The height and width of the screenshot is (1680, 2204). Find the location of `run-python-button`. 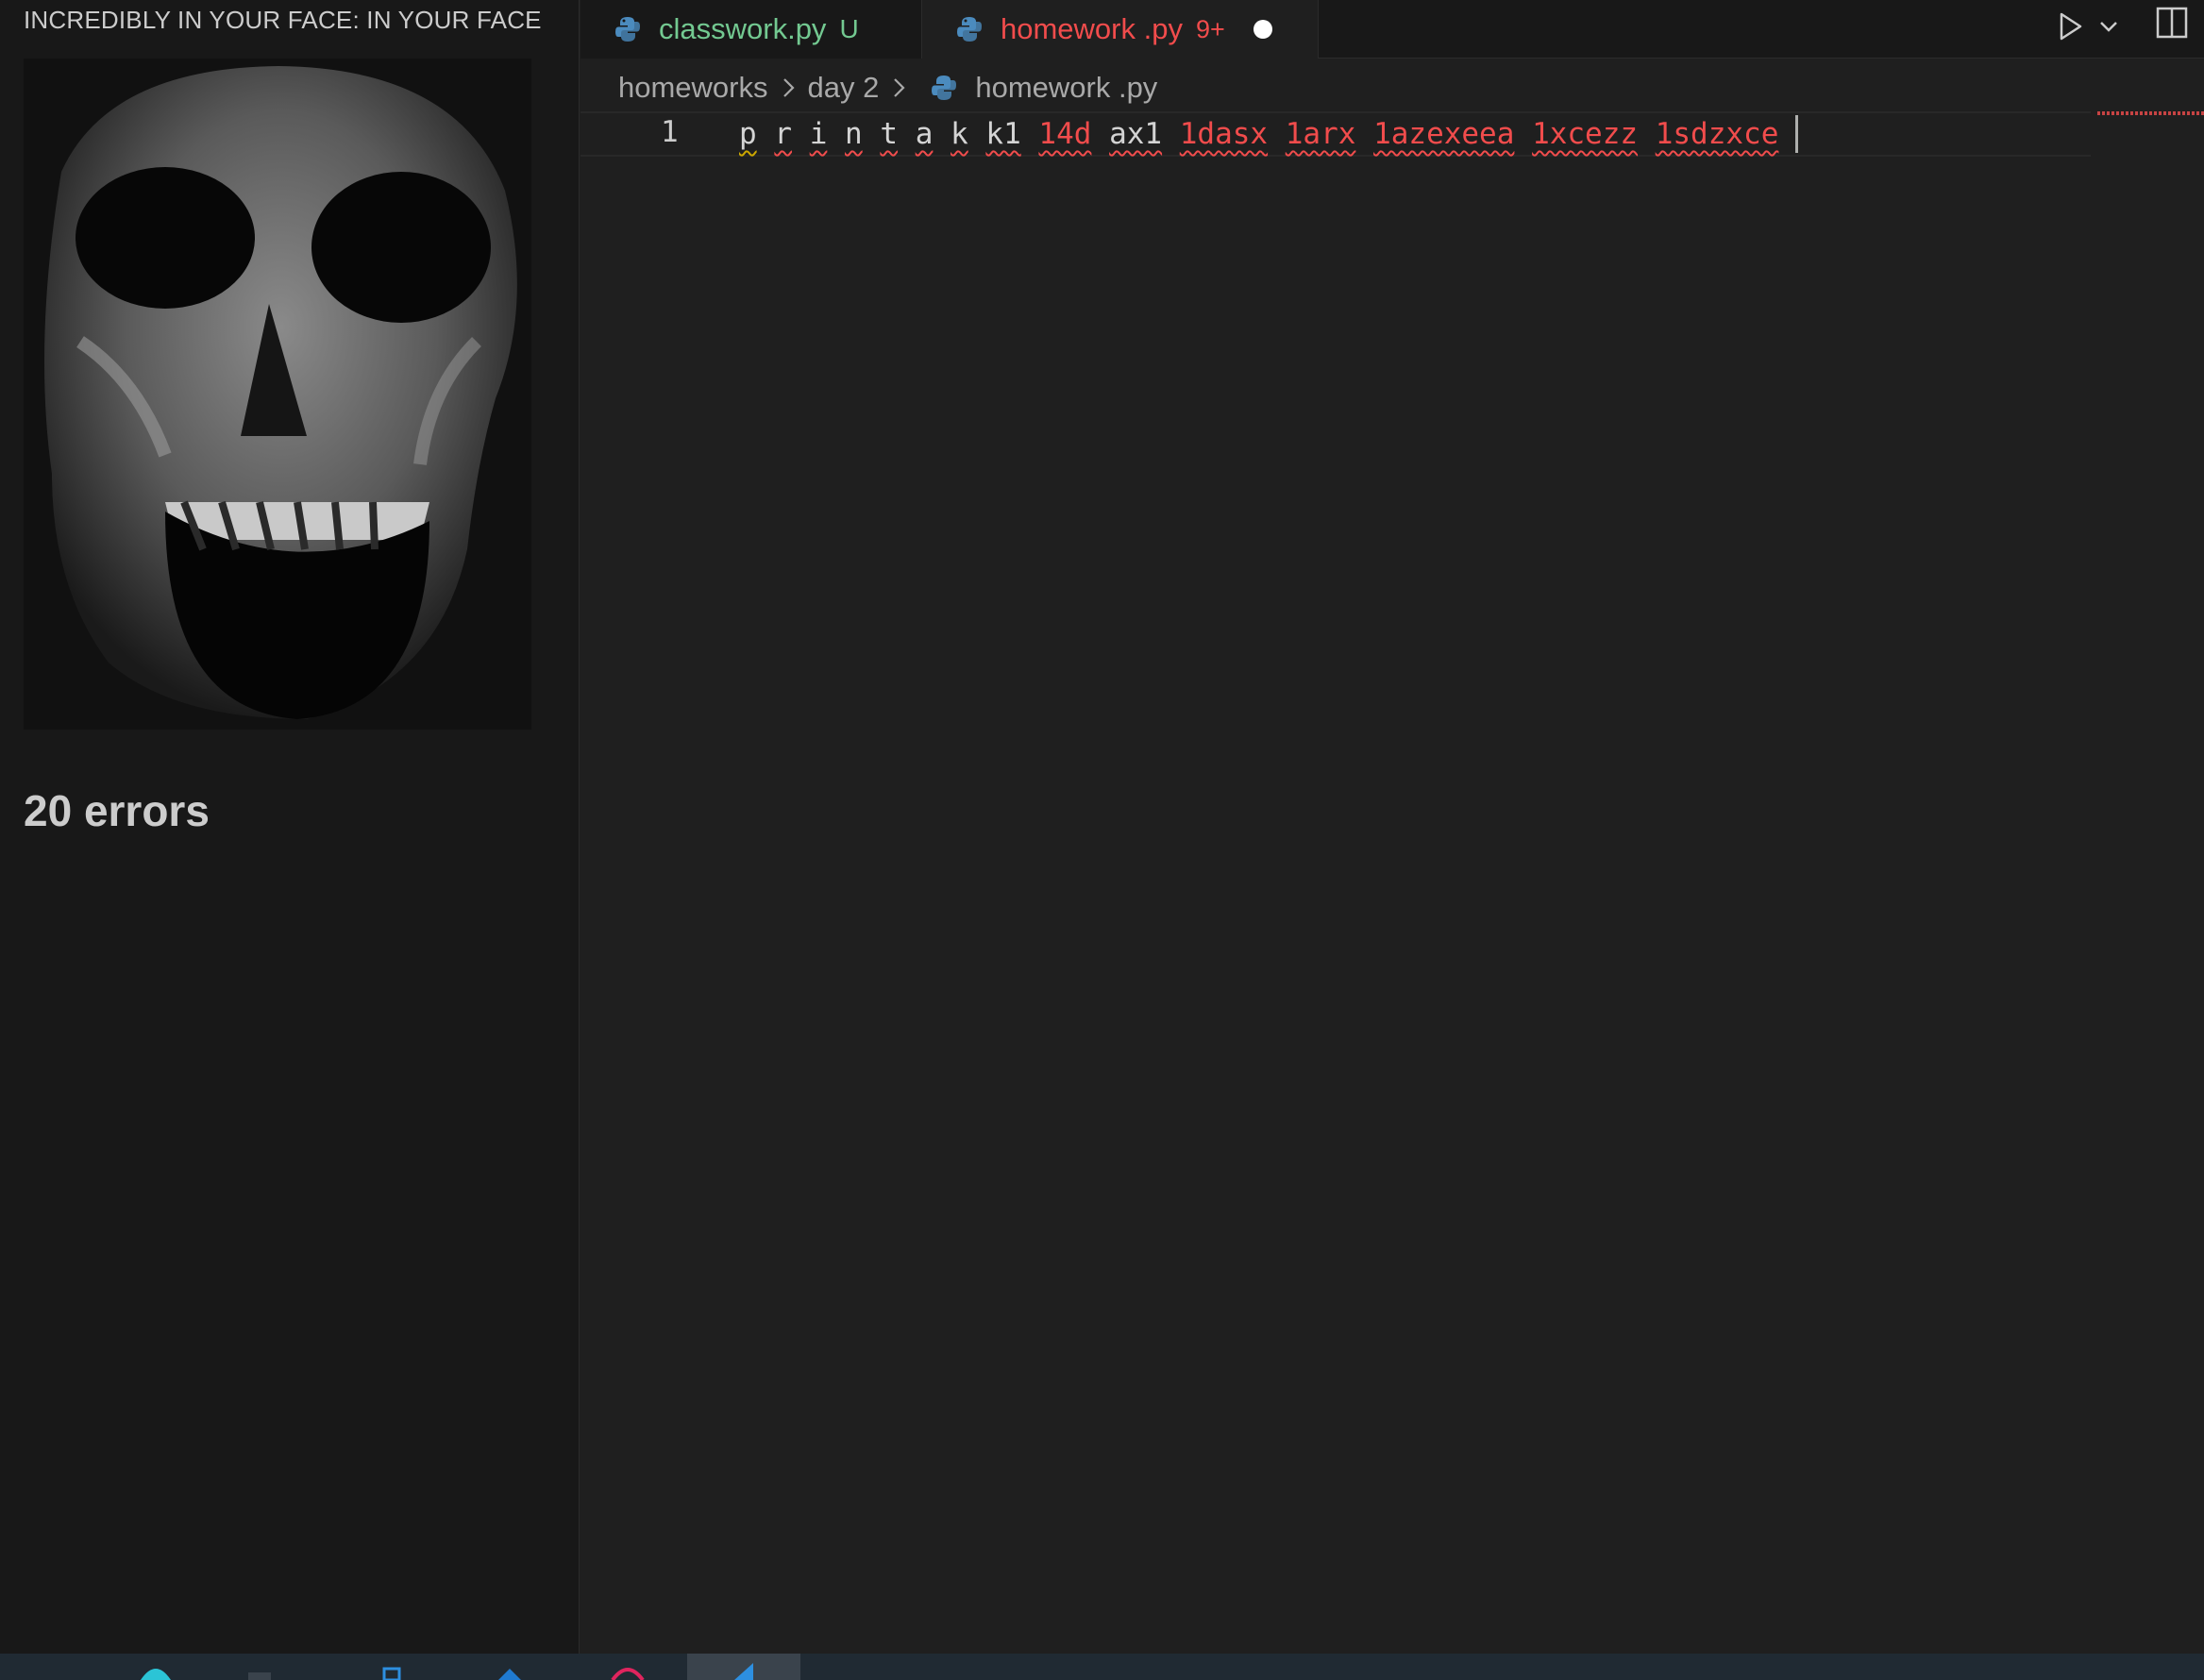

run-python-button is located at coordinates (2090, 26).